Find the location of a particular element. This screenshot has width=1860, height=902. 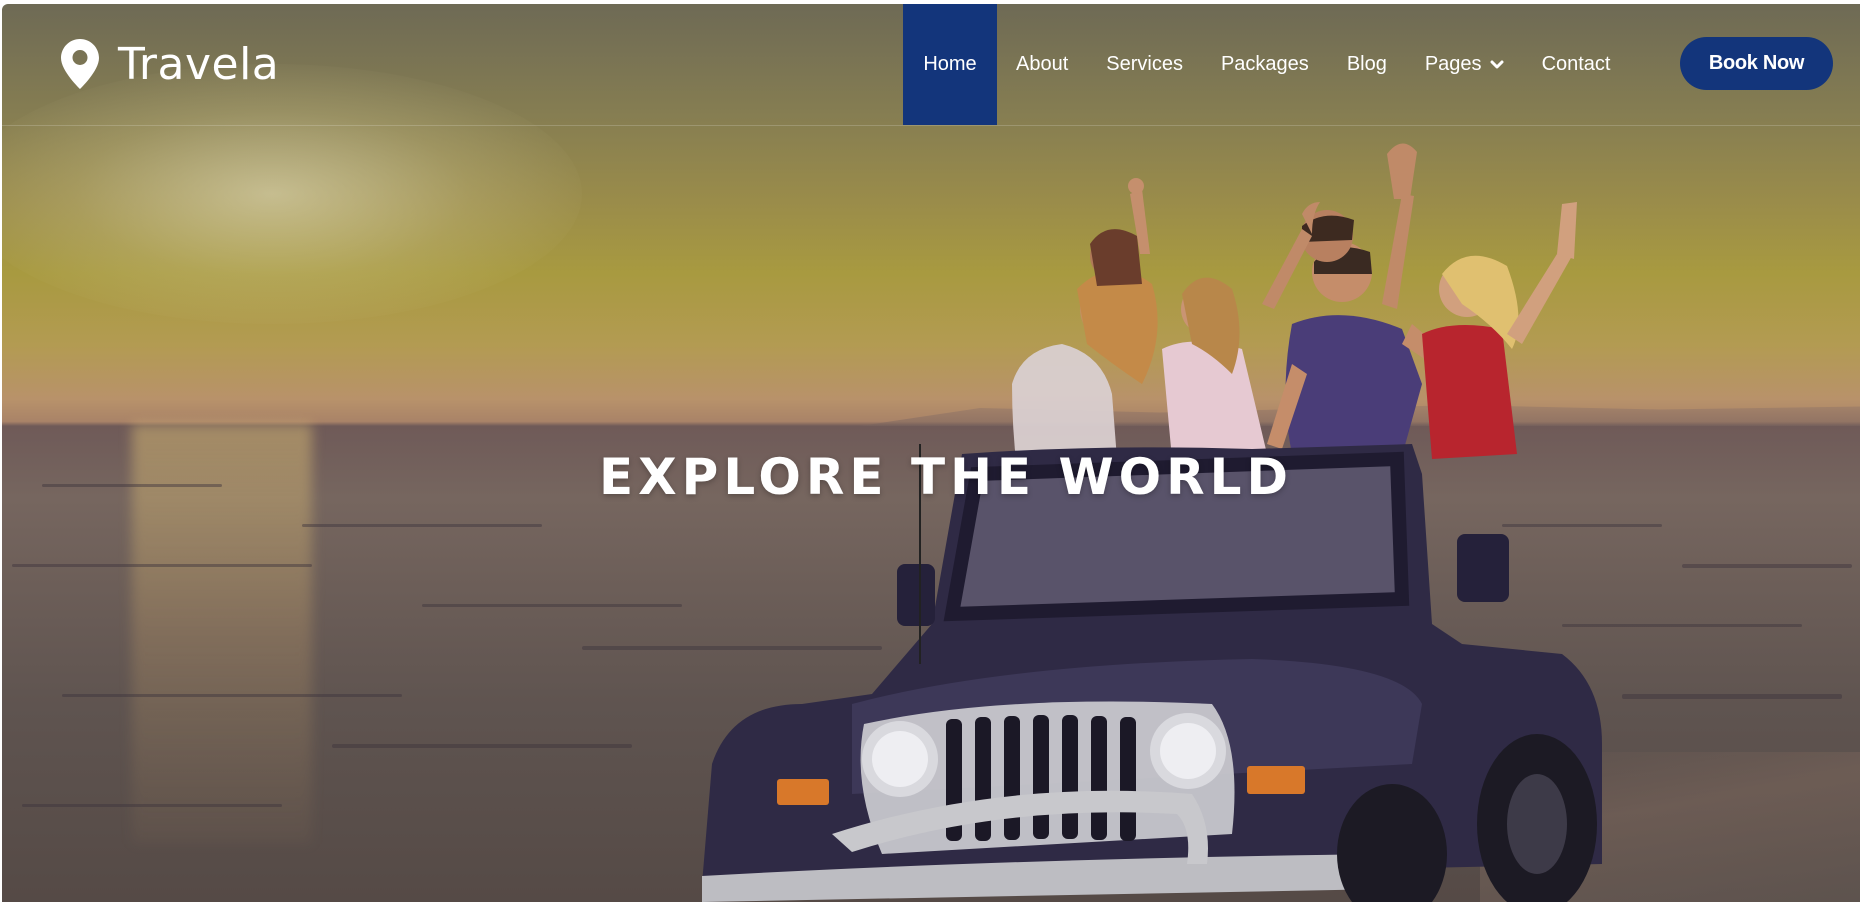

nav-item-label: Packages is located at coordinates (1264, 64).